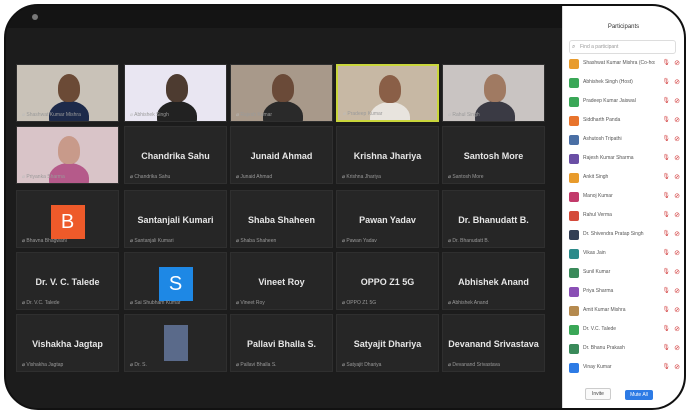 The height and width of the screenshot is (412, 688). I want to click on video-tile: Priyanka Sharma, so click(67, 155).